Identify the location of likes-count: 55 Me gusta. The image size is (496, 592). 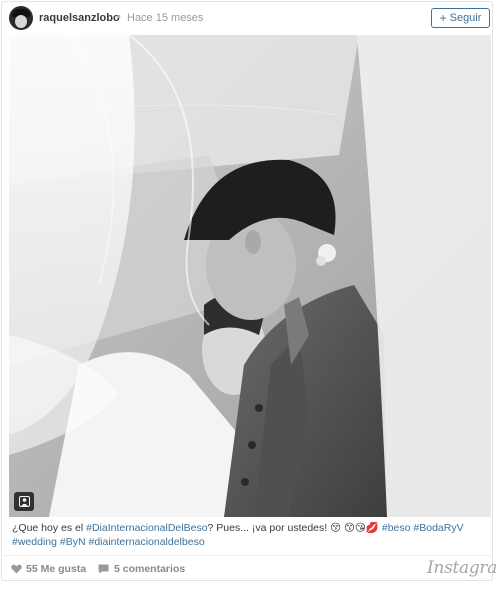
(56, 569).